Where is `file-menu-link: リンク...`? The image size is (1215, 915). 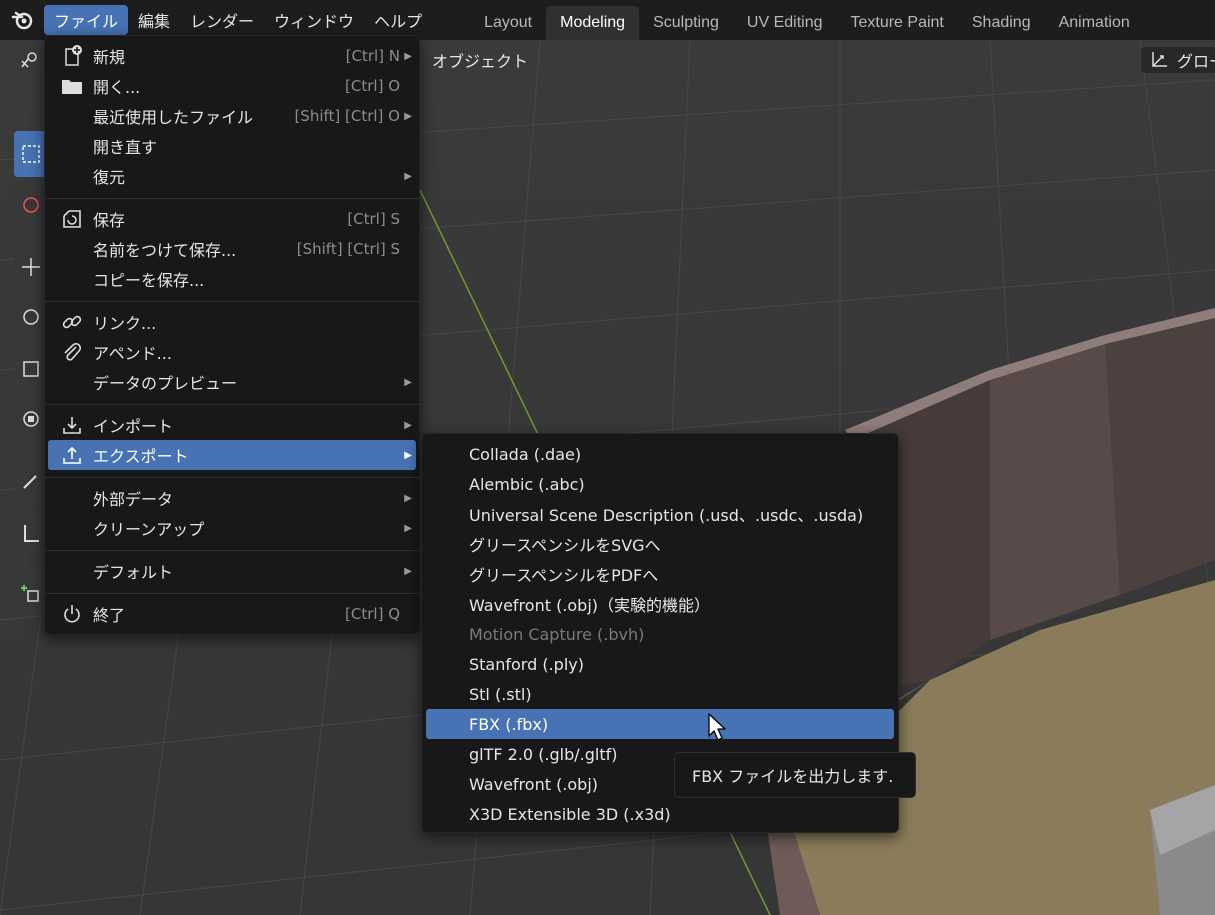 file-menu-link: リンク... is located at coordinates (232, 322).